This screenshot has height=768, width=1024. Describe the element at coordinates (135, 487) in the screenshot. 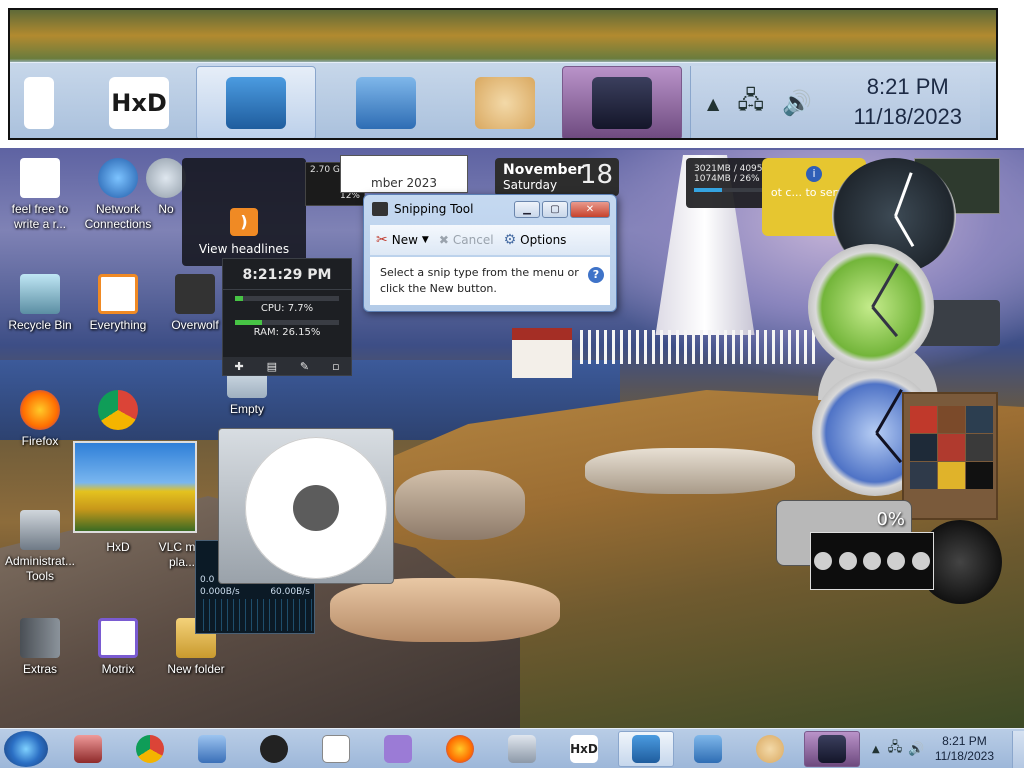

I see `slideshow-gadget` at that location.